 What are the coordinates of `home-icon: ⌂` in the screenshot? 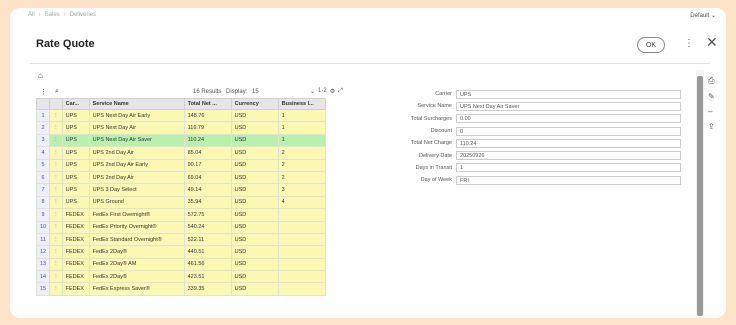 It's located at (40, 75).